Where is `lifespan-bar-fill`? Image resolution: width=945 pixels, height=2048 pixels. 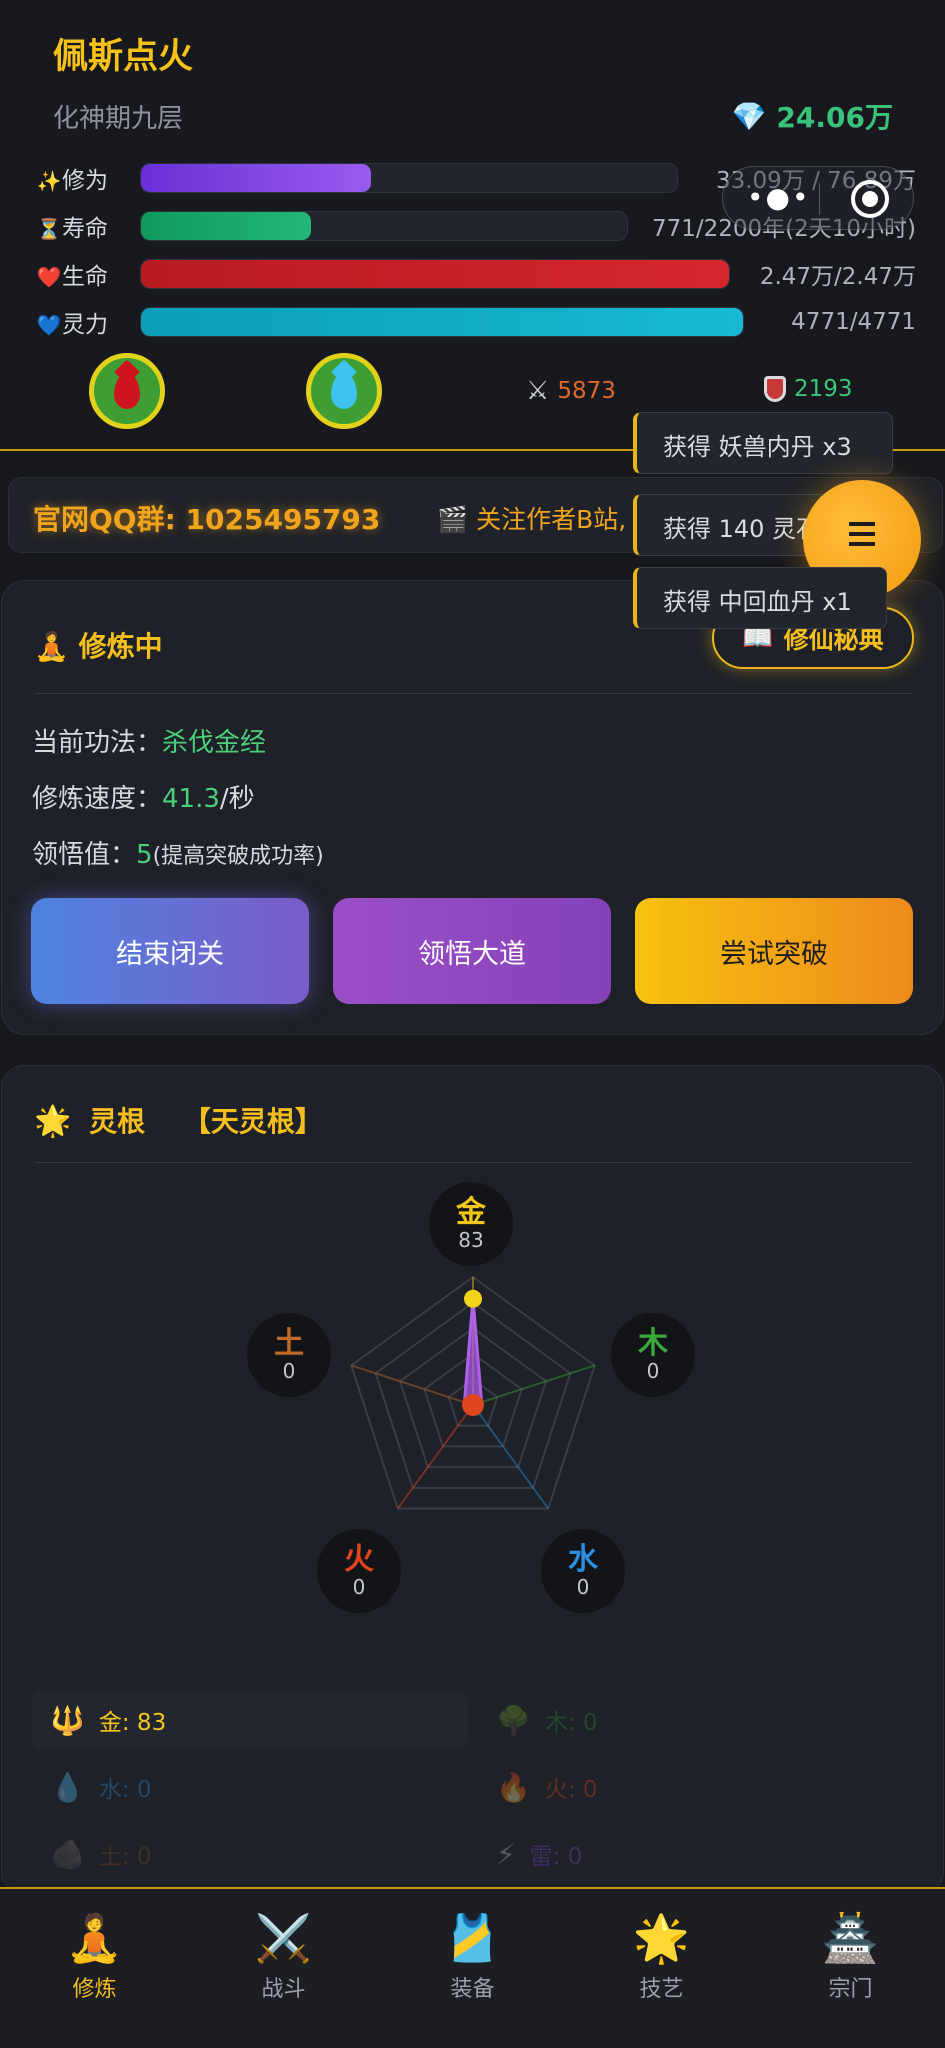 lifespan-bar-fill is located at coordinates (226, 226).